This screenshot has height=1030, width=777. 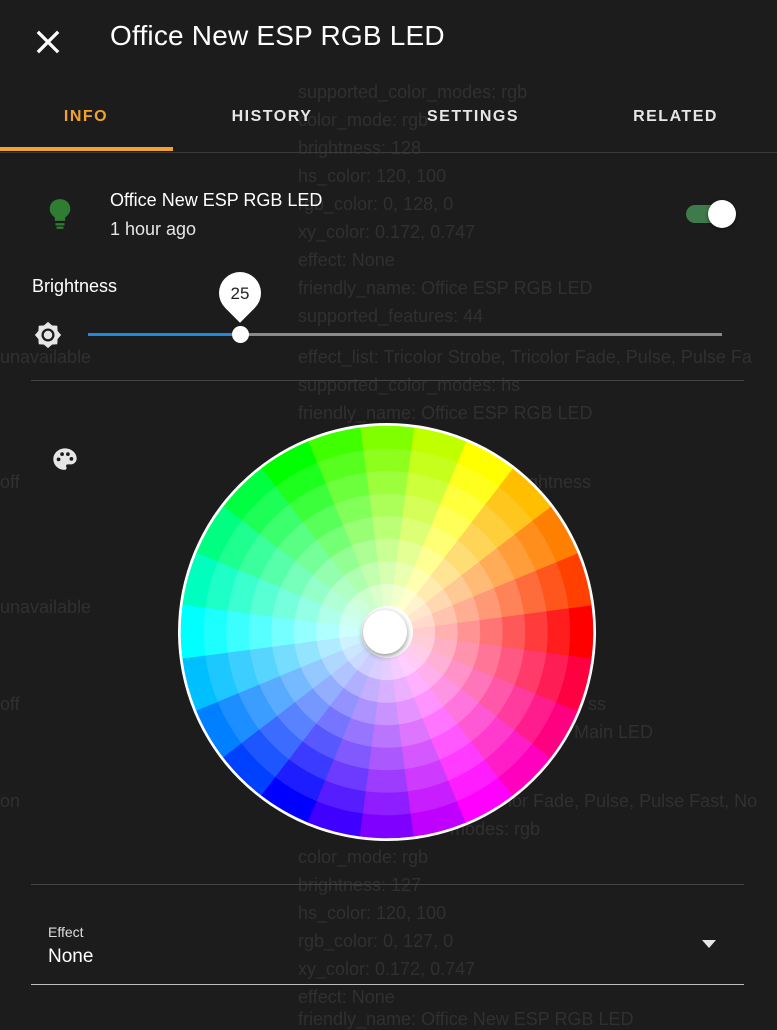 I want to click on dialog-header: Office New ESP RGB LED, so click(x=388, y=40).